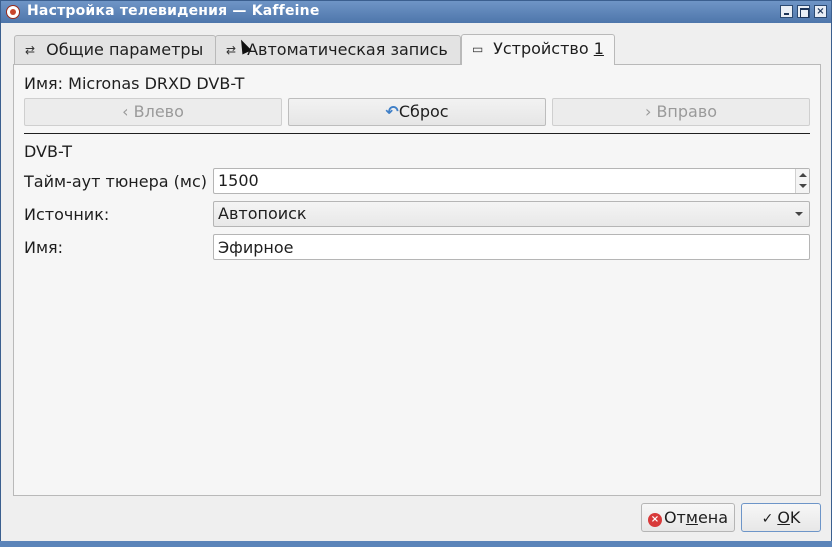  What do you see at coordinates (803, 11) in the screenshot?
I see `maximize-button` at bounding box center [803, 11].